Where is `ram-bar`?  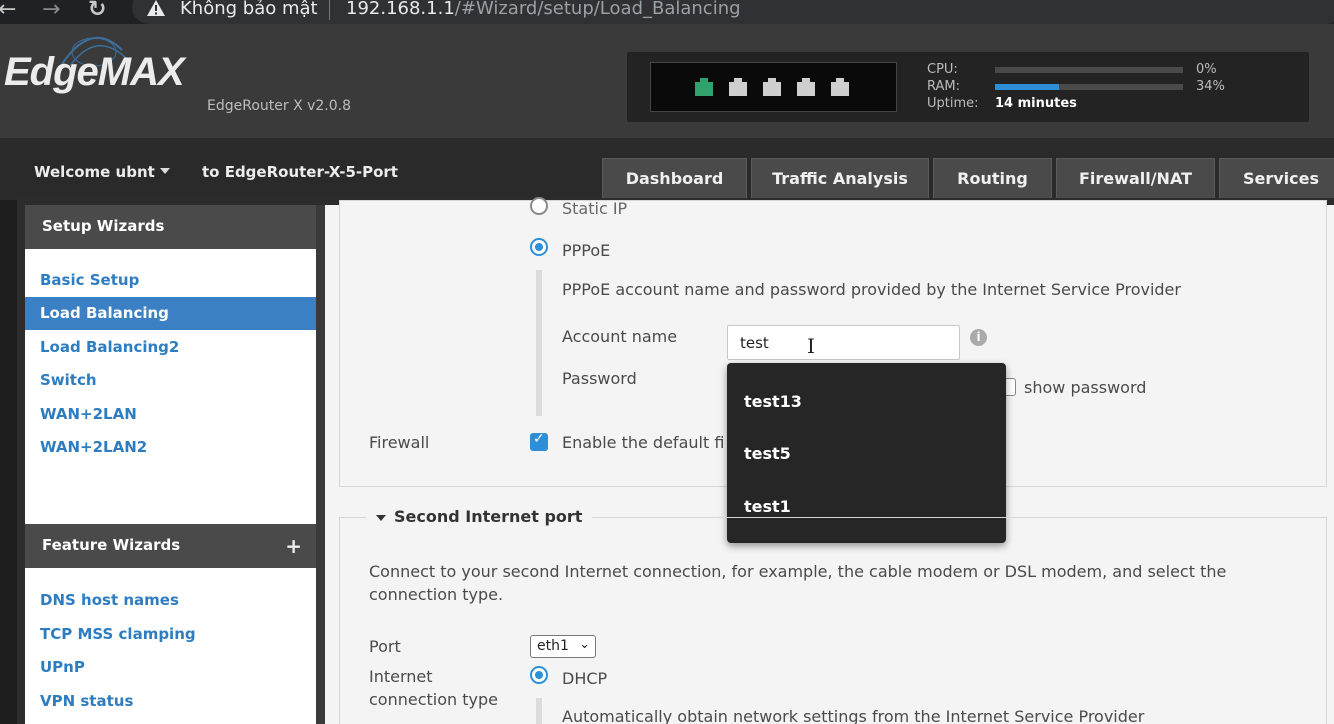 ram-bar is located at coordinates (1089, 87).